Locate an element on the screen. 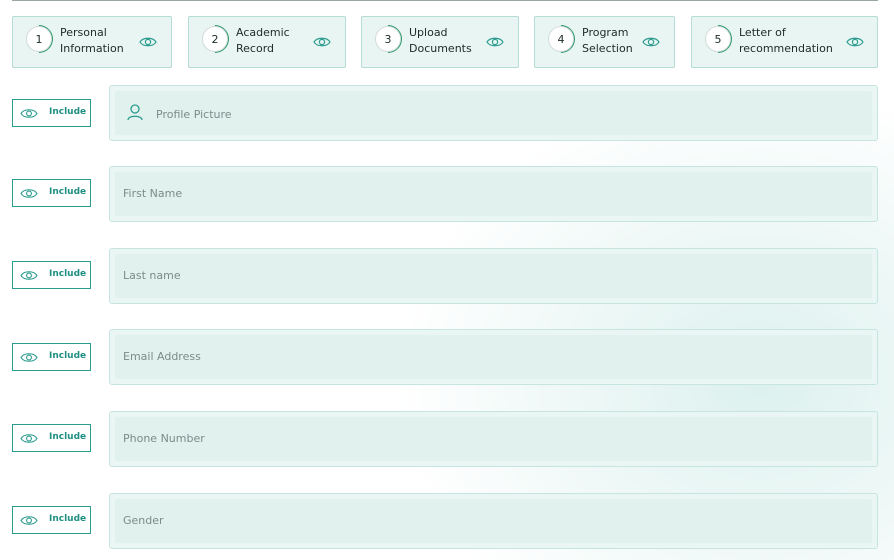  field-row-phone-number: Include Phone Number is located at coordinates (445, 439).